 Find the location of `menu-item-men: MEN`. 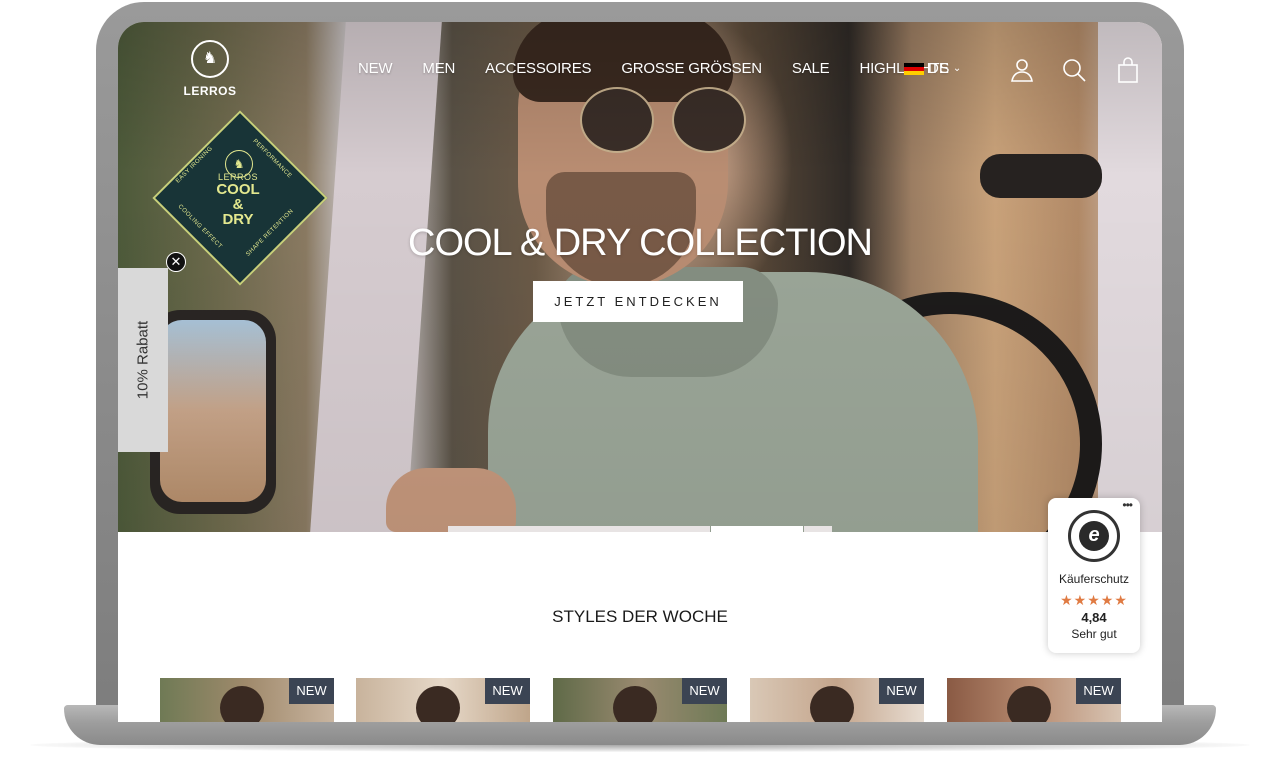

menu-item-men: MEN is located at coordinates (438, 68).